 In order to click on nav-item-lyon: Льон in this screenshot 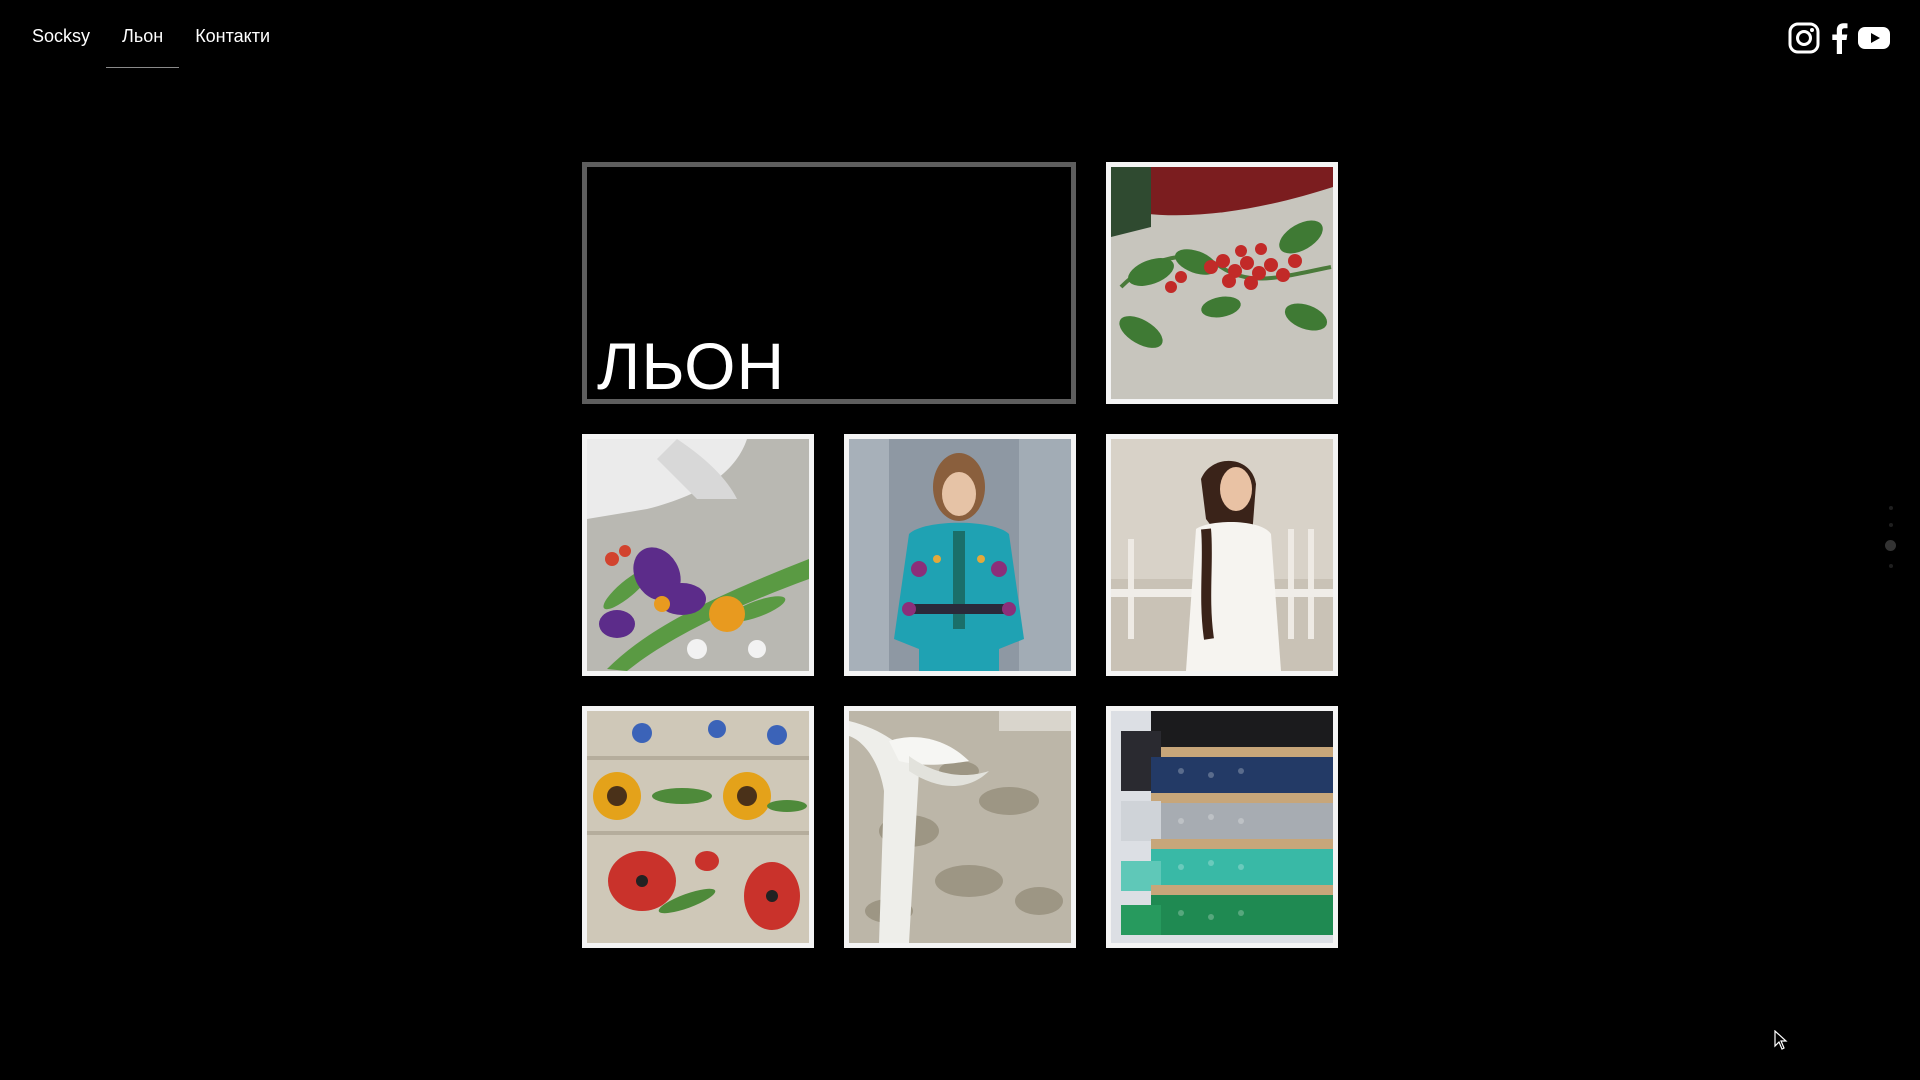, I will do `click(143, 34)`.